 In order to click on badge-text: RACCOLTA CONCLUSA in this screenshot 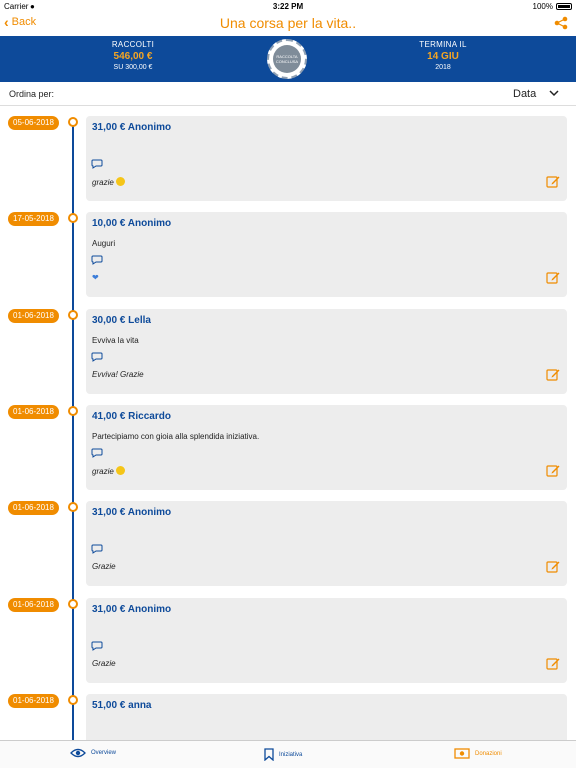, I will do `click(287, 59)`.